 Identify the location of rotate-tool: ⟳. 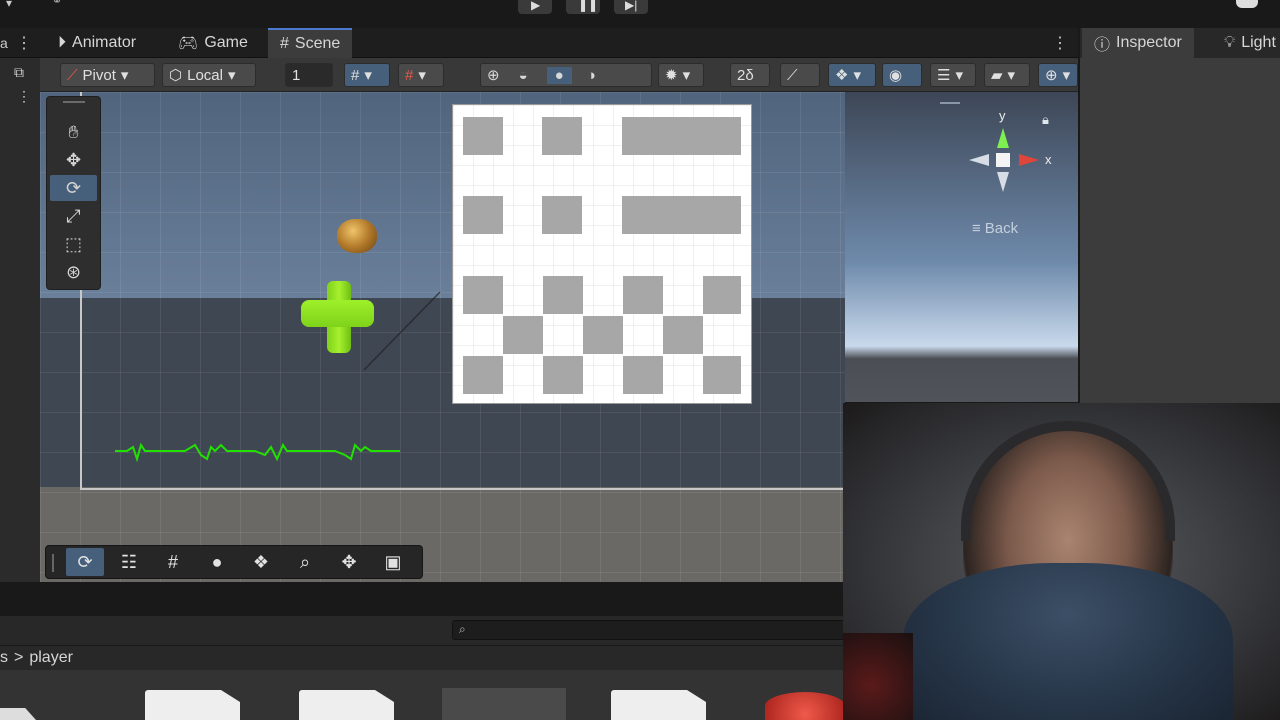
(73, 188).